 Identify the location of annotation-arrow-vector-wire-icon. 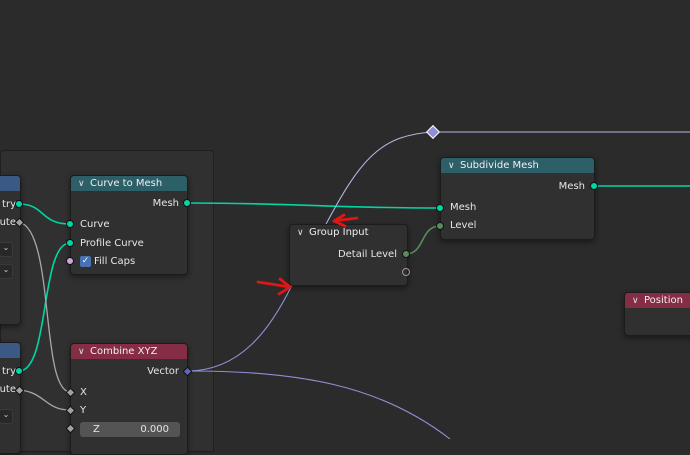
(274, 286).